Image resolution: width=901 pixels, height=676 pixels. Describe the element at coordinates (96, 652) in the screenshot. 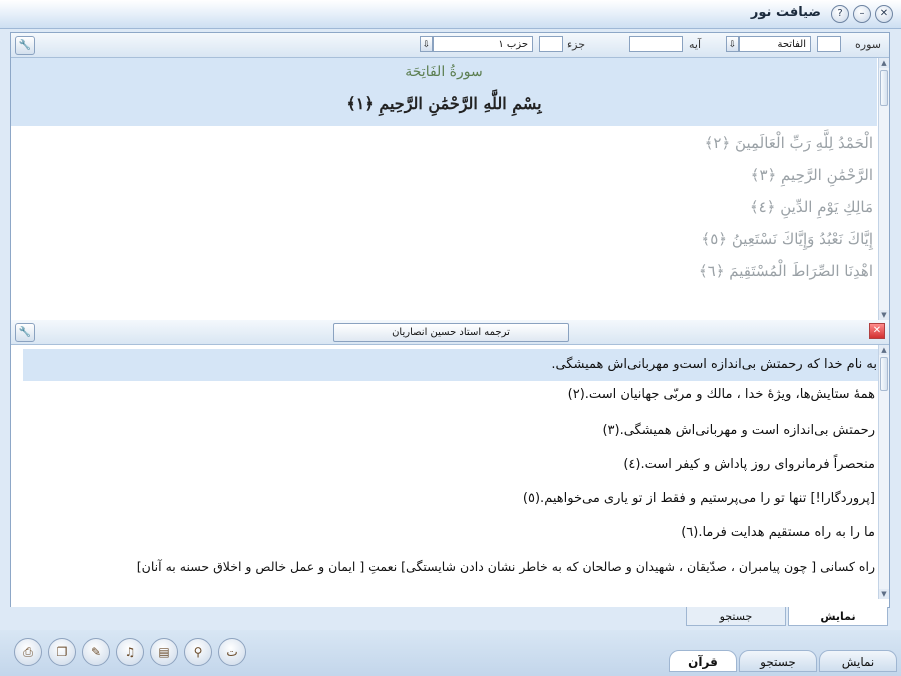

I see `note-icon: ✎` at that location.